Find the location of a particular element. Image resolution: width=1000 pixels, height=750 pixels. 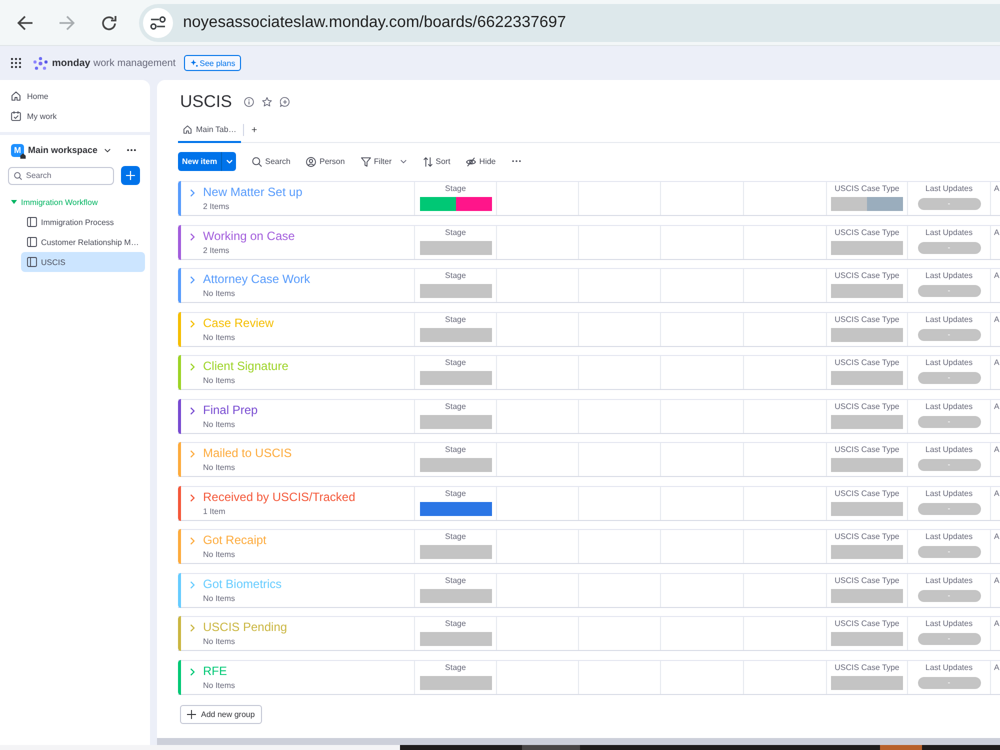

back-icon is located at coordinates (25, 22).